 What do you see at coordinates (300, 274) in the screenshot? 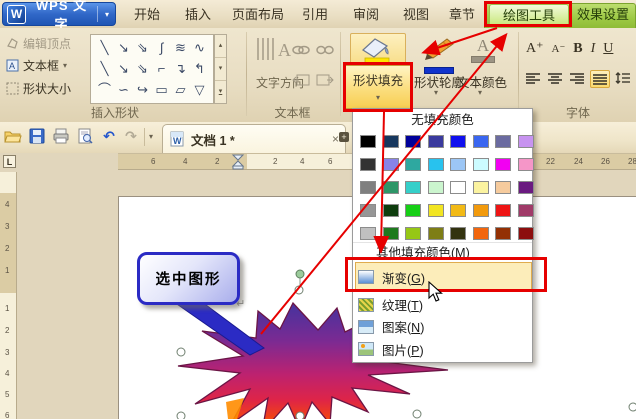
I see `rotation-handle` at bounding box center [300, 274].